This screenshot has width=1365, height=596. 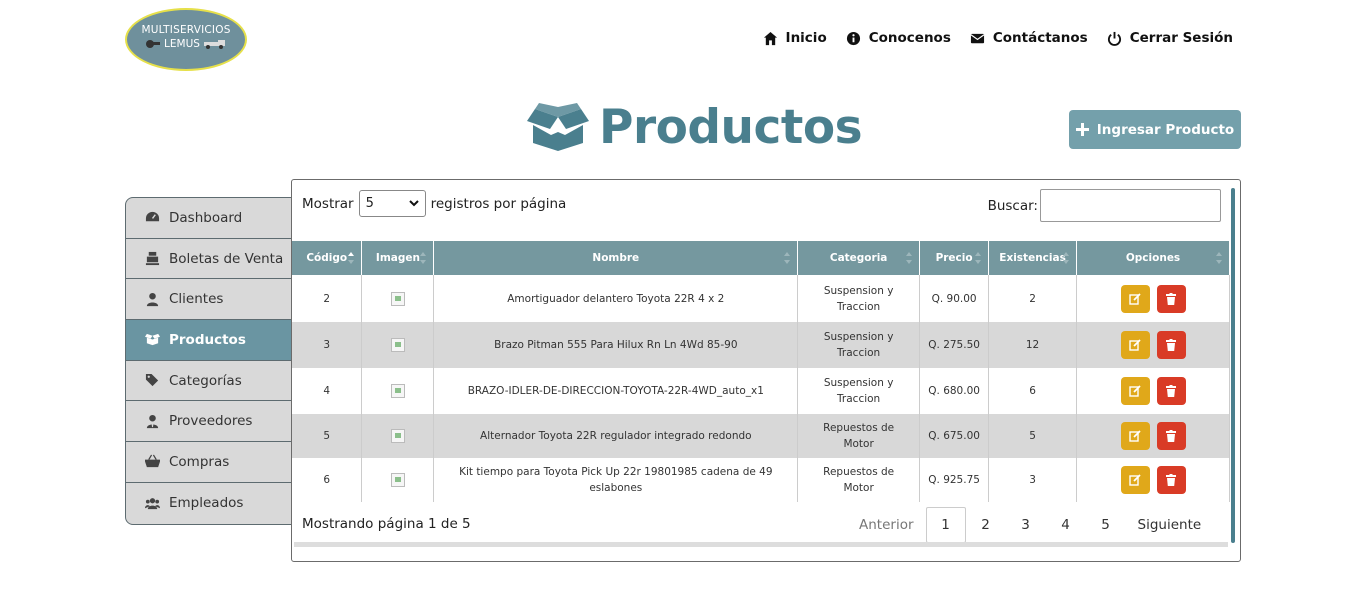 What do you see at coordinates (898, 38) in the screenshot?
I see `nav-conocenos: Conocenos` at bounding box center [898, 38].